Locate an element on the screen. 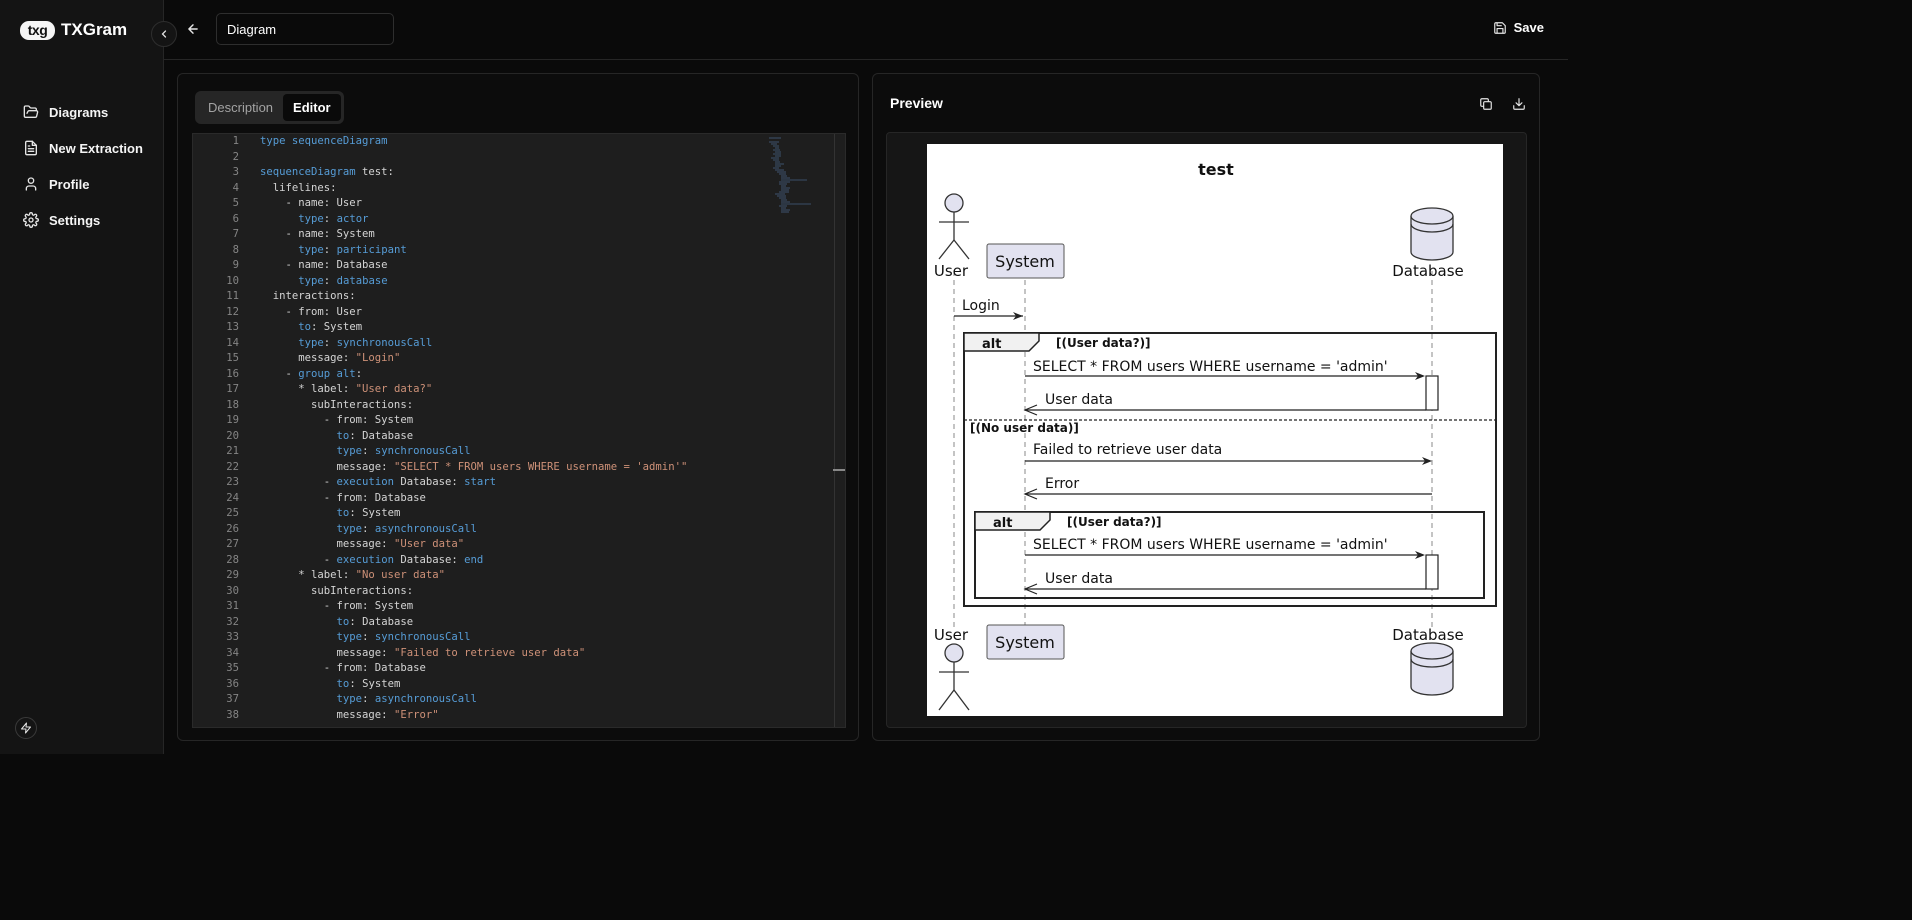 This screenshot has height=920, width=1912. alt-tab-outer is located at coordinates (1001, 342).